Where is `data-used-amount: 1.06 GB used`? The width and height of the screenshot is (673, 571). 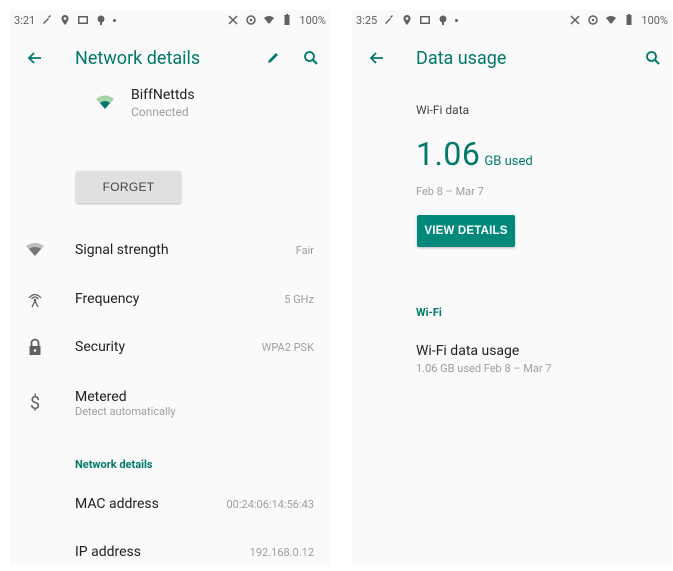
data-used-amount: 1.06 GB used is located at coordinates (474, 154).